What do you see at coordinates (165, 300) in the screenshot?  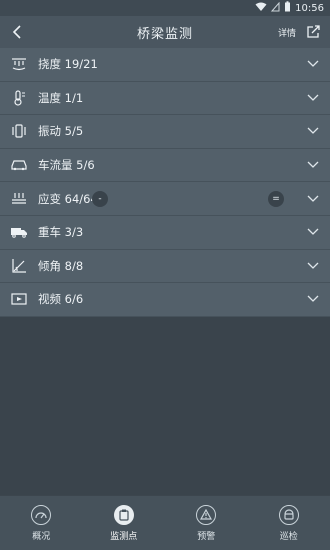 I see `section-video: 视频 6/6` at bounding box center [165, 300].